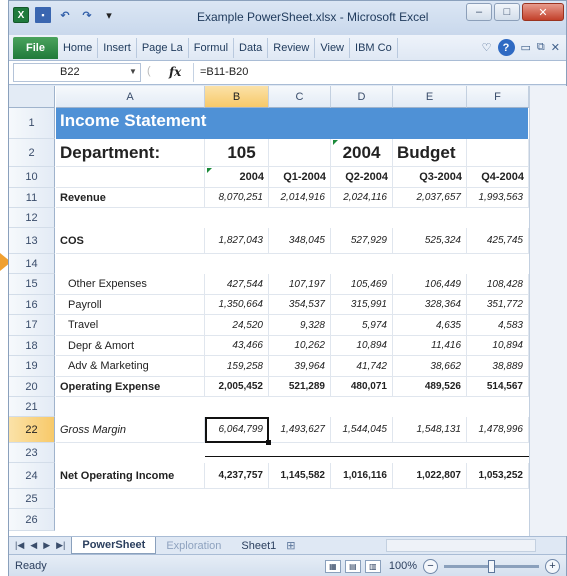  What do you see at coordinates (149, 71) in the screenshot?
I see `formula-cancel-icon: (` at bounding box center [149, 71].